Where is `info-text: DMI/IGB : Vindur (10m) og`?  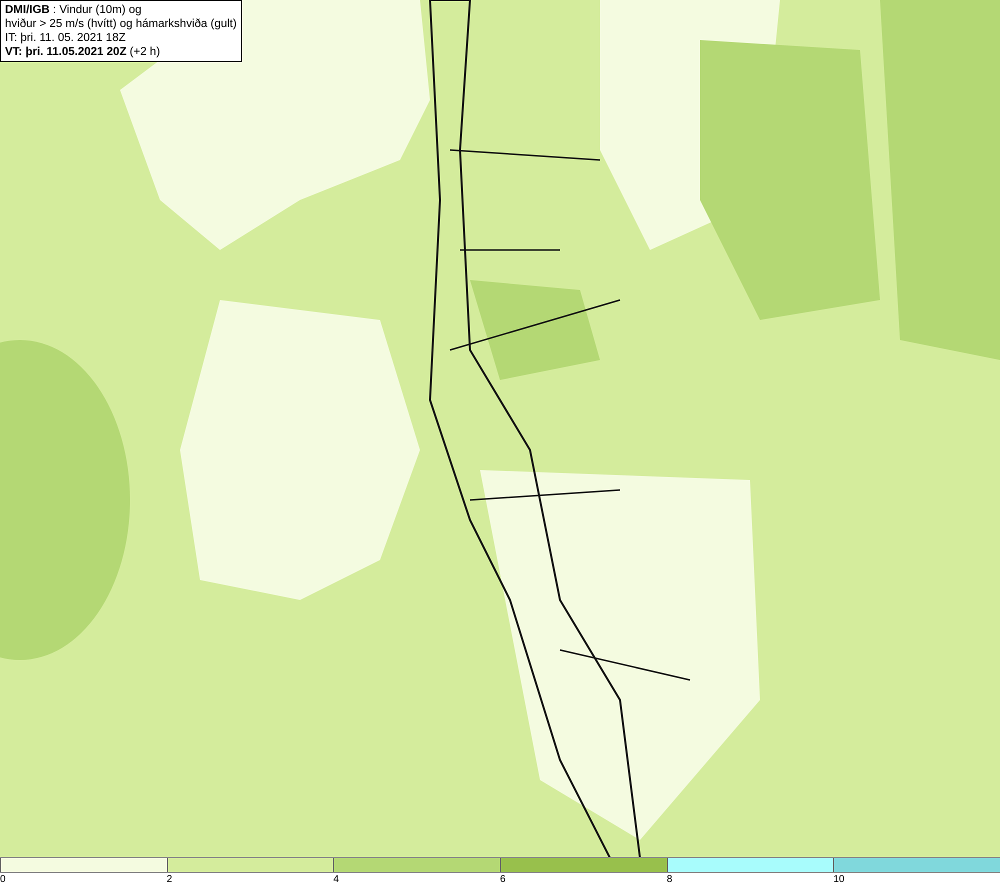
info-text: DMI/IGB : Vindur (10m) og is located at coordinates (74, 10).